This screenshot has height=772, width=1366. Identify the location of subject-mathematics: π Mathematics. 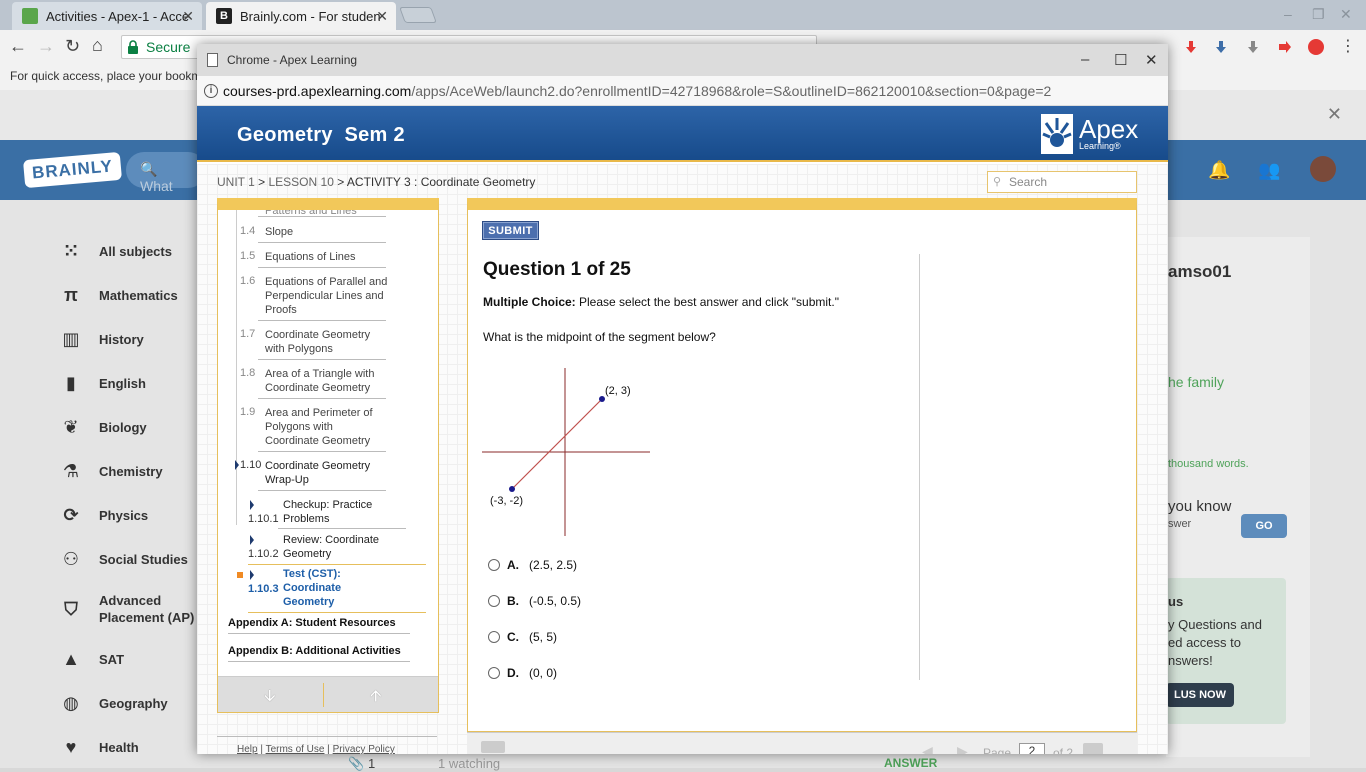
(119, 295).